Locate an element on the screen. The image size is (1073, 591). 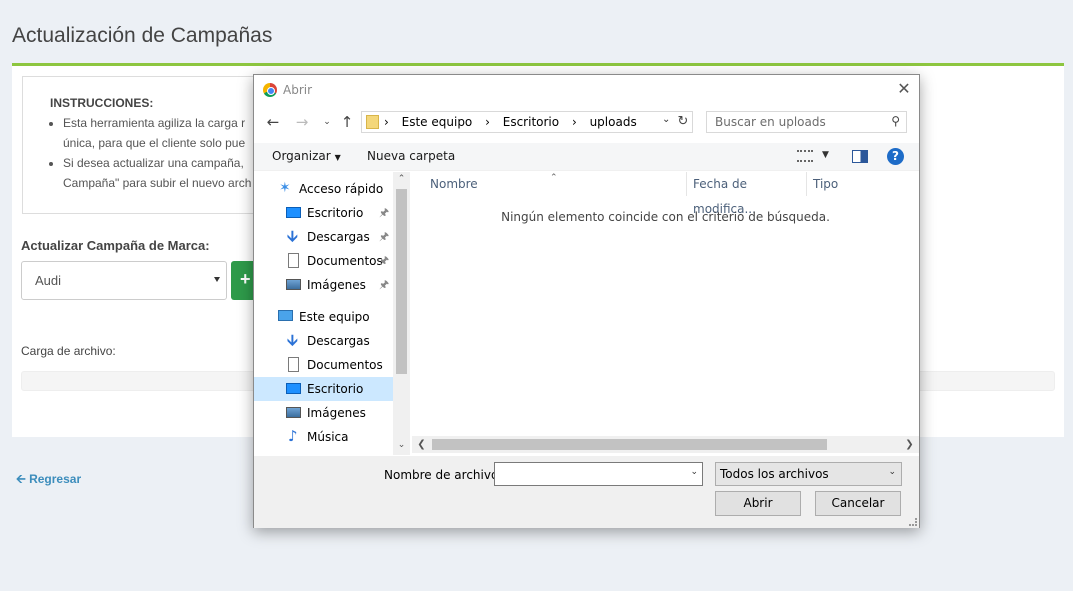
breadcrumb-item: Escritorio is located at coordinates (531, 122).